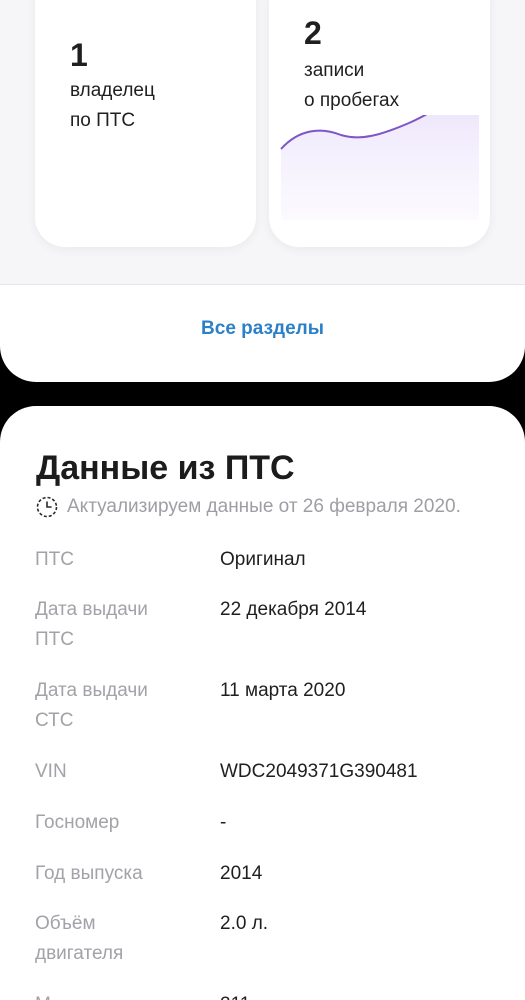  What do you see at coordinates (241, 873) in the screenshot?
I see `pts-row-value: 2014` at bounding box center [241, 873].